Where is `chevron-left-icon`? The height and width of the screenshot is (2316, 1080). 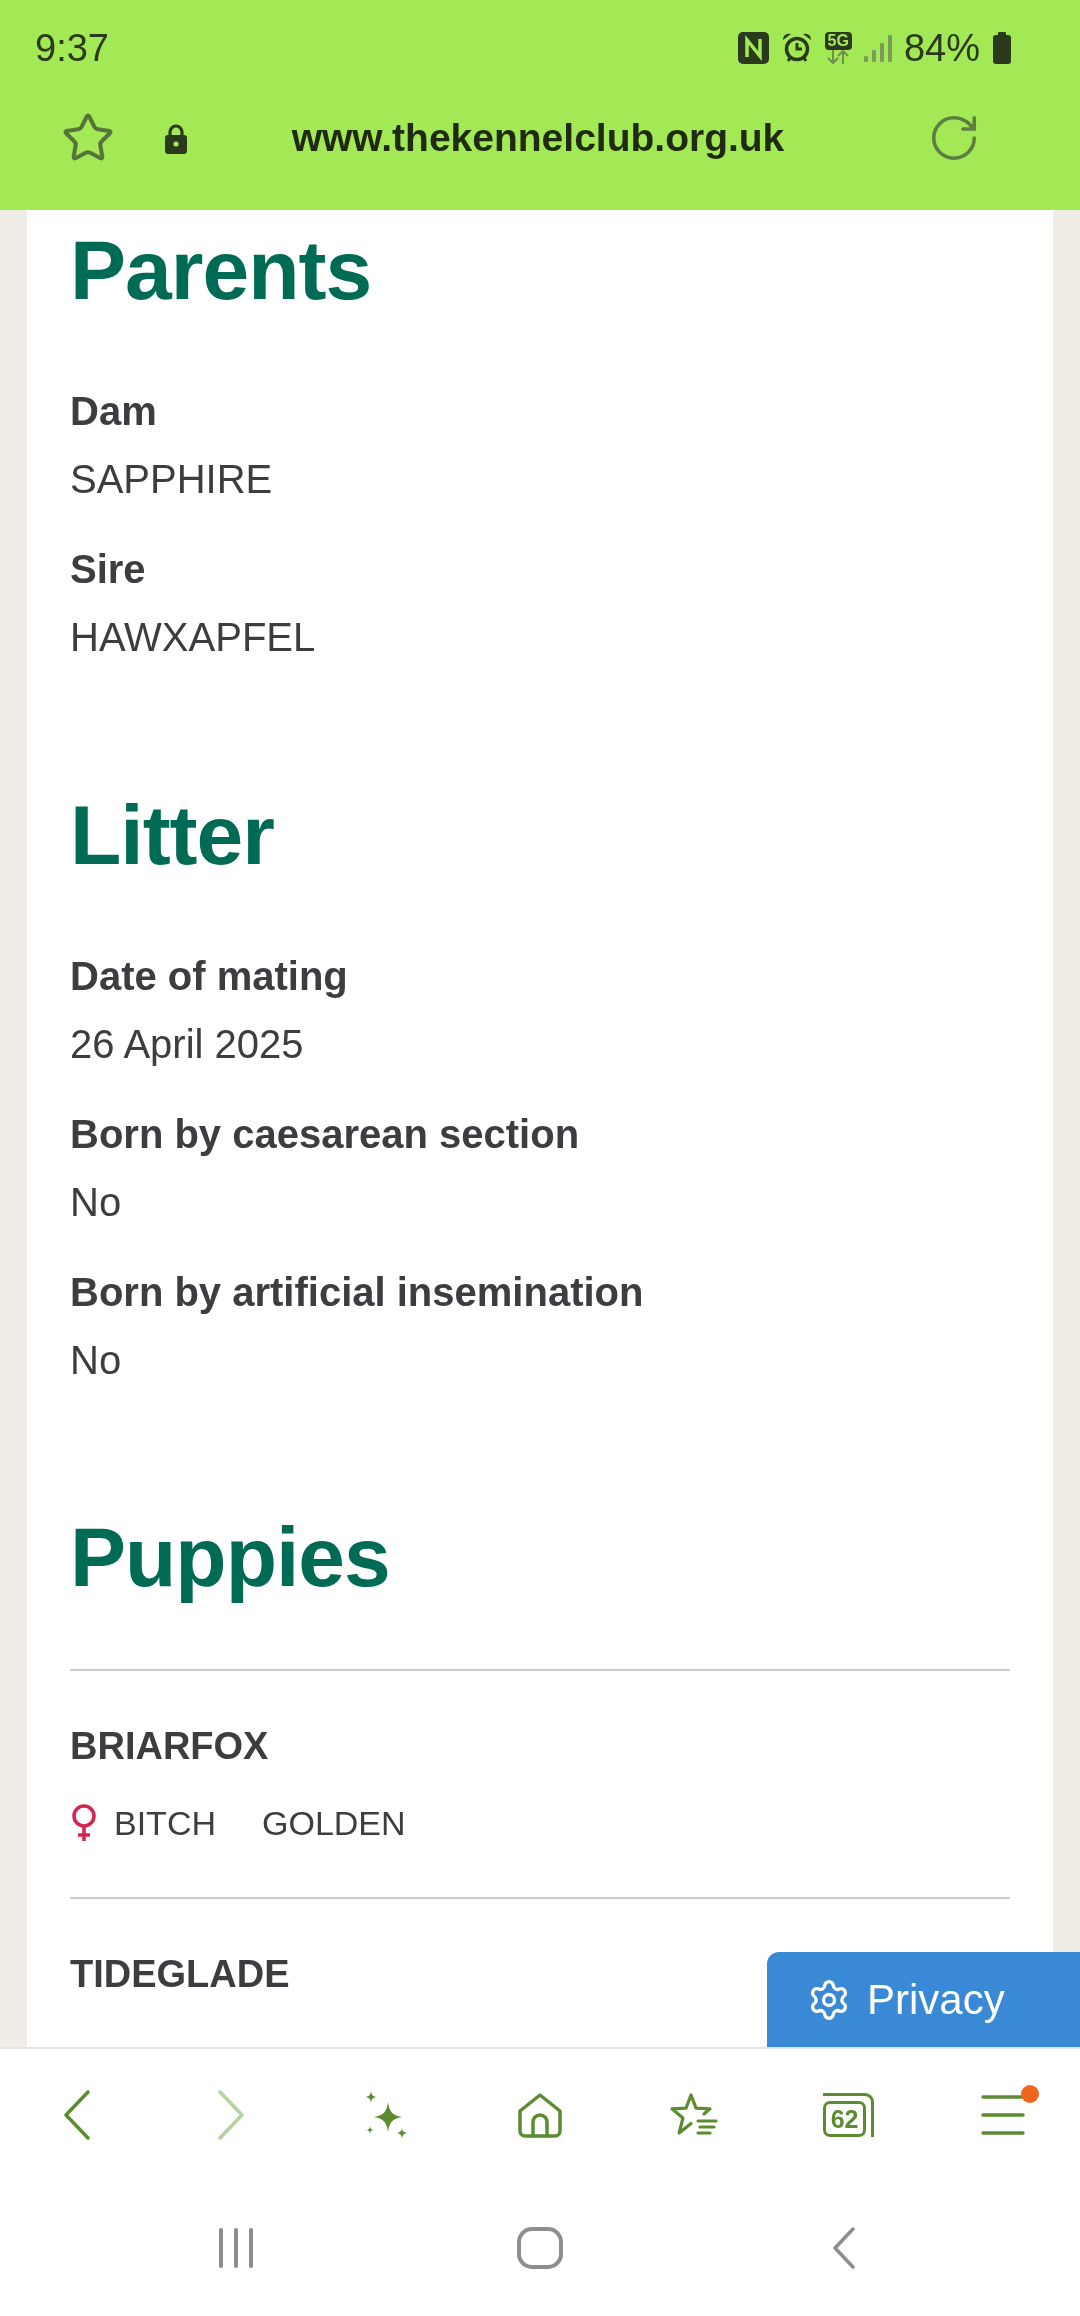
chevron-left-icon is located at coordinates (844, 2248).